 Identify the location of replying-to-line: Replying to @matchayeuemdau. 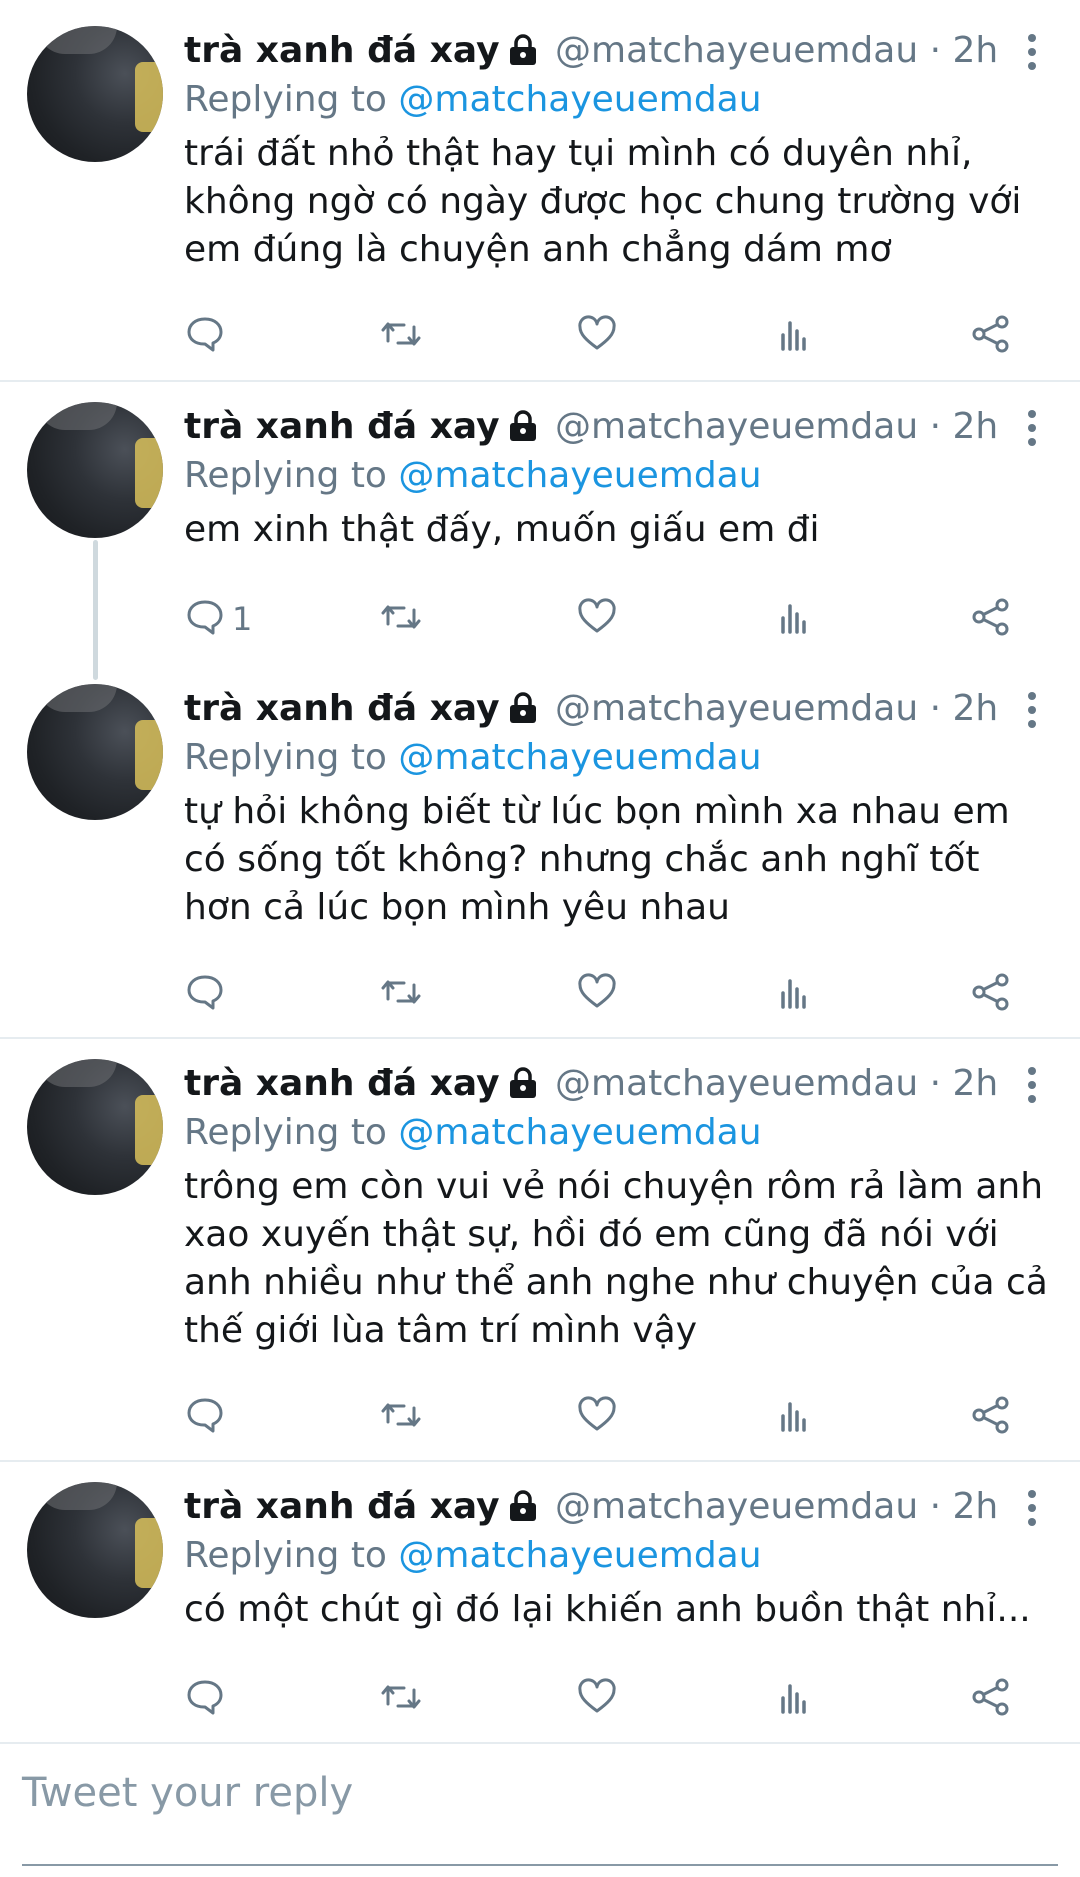
(609, 758).